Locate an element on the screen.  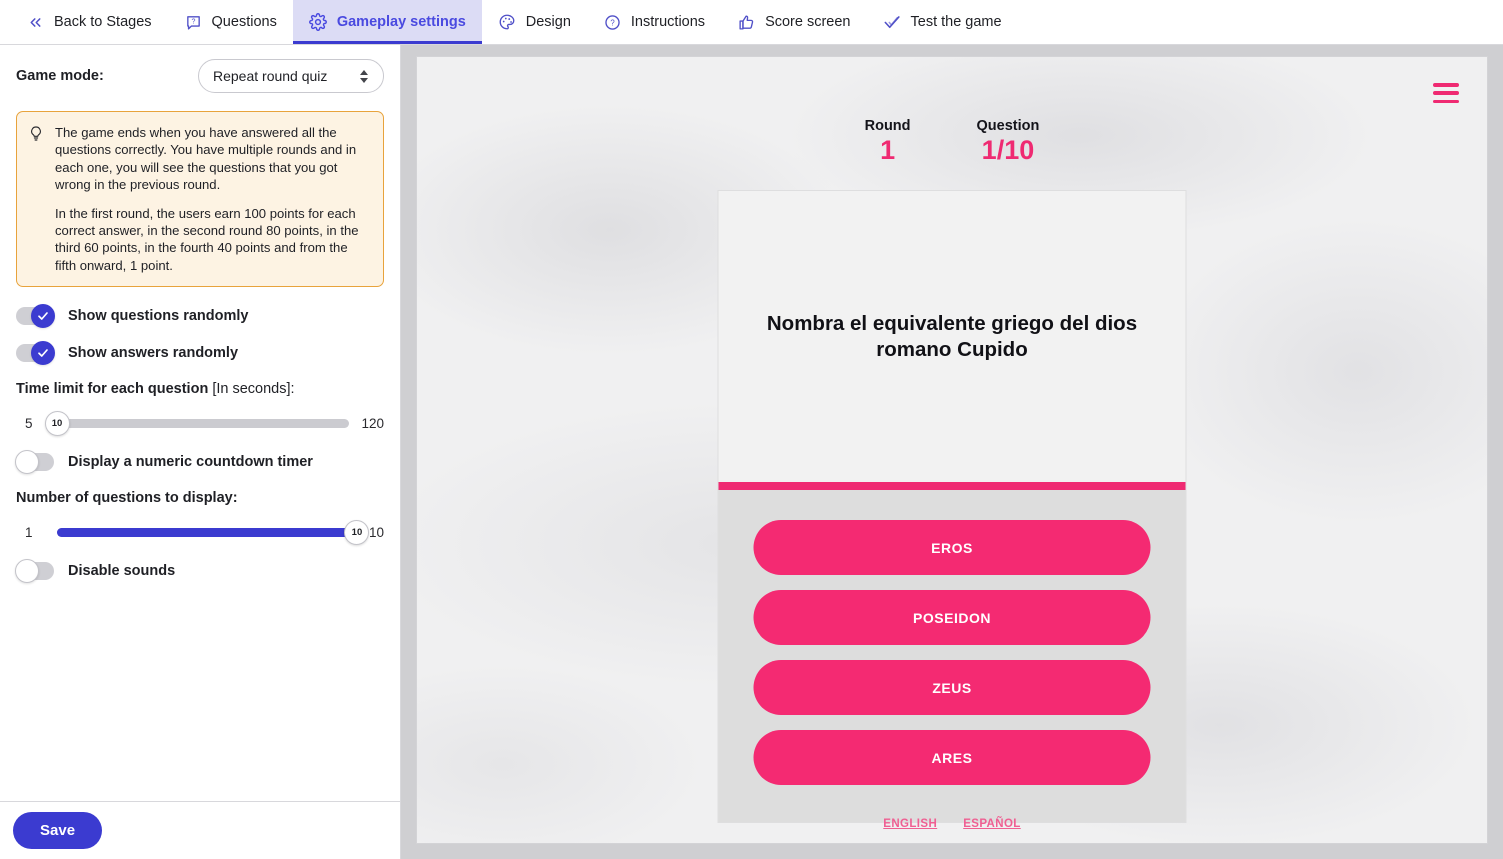
game-mode-row: Game mode: Repeat round quiz is located at coordinates (200, 76).